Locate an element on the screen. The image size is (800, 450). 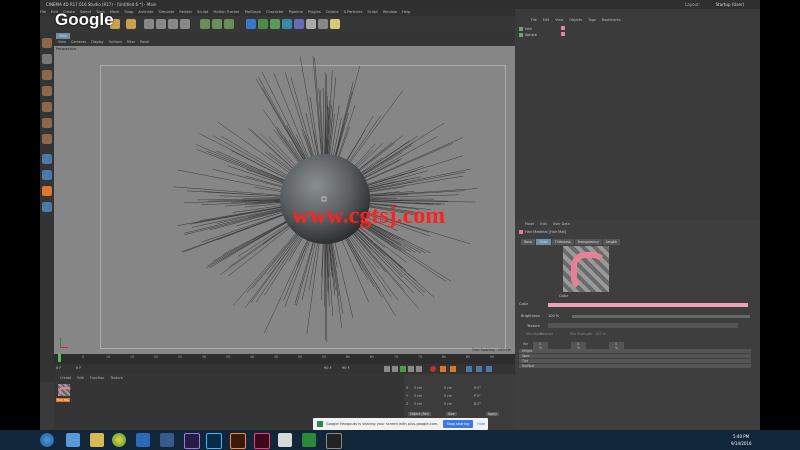
collapsed-group: Tint is located at coordinates (635, 361).